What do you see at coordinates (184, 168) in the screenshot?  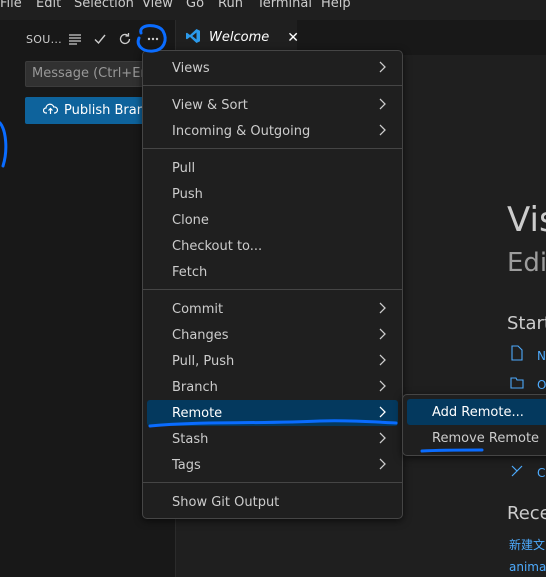 I see `menu-item-label: Pull` at bounding box center [184, 168].